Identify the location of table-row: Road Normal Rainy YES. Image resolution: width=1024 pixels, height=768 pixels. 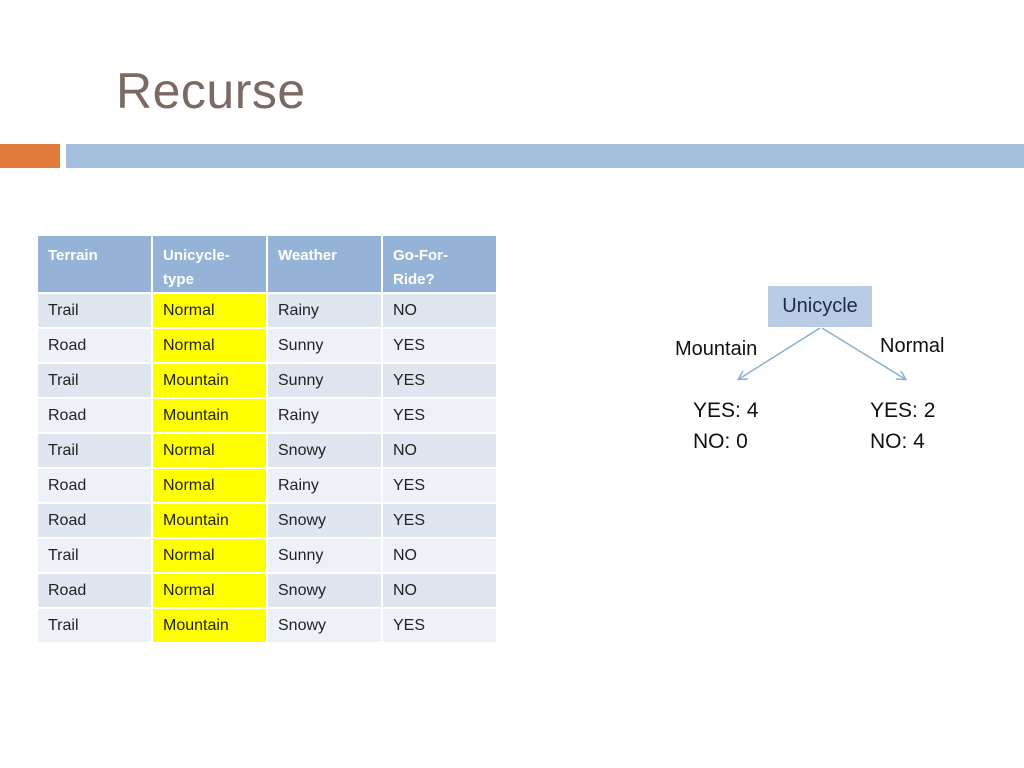
(268, 486).